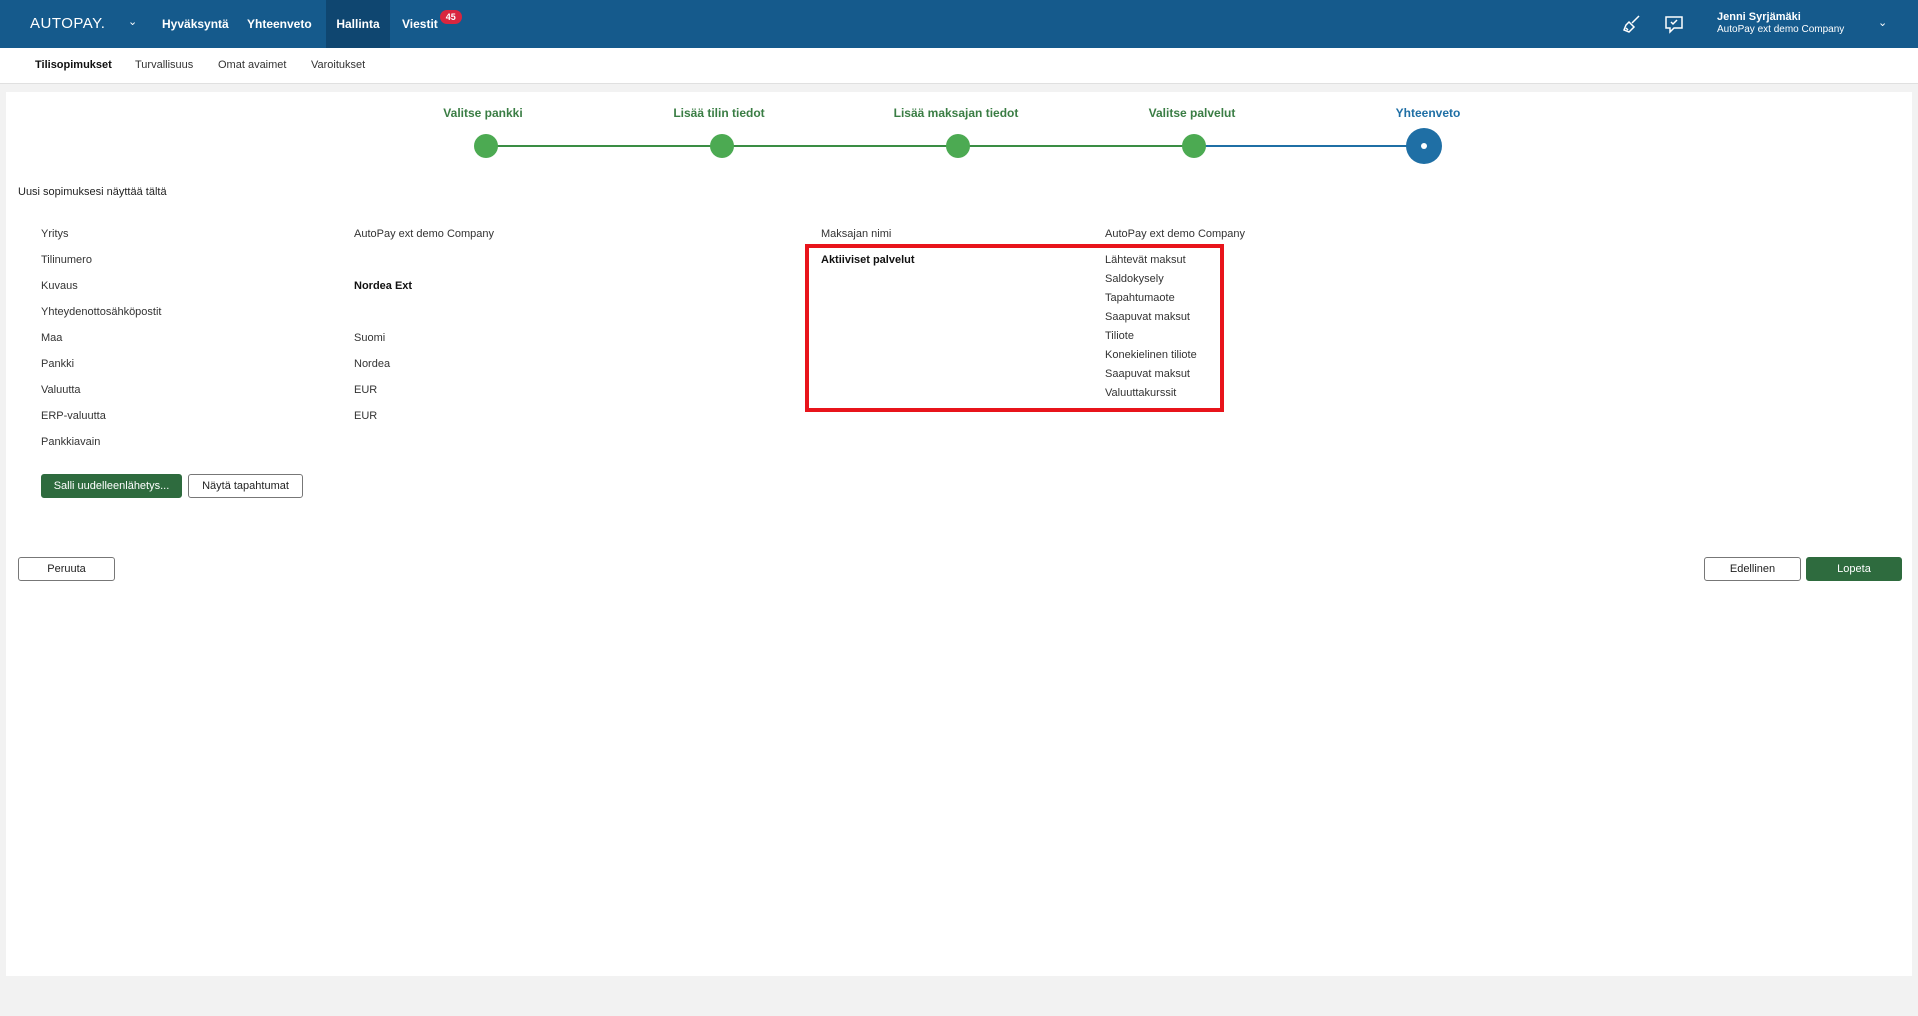  What do you see at coordinates (370, 338) in the screenshot?
I see `field-value-maa: Suomi` at bounding box center [370, 338].